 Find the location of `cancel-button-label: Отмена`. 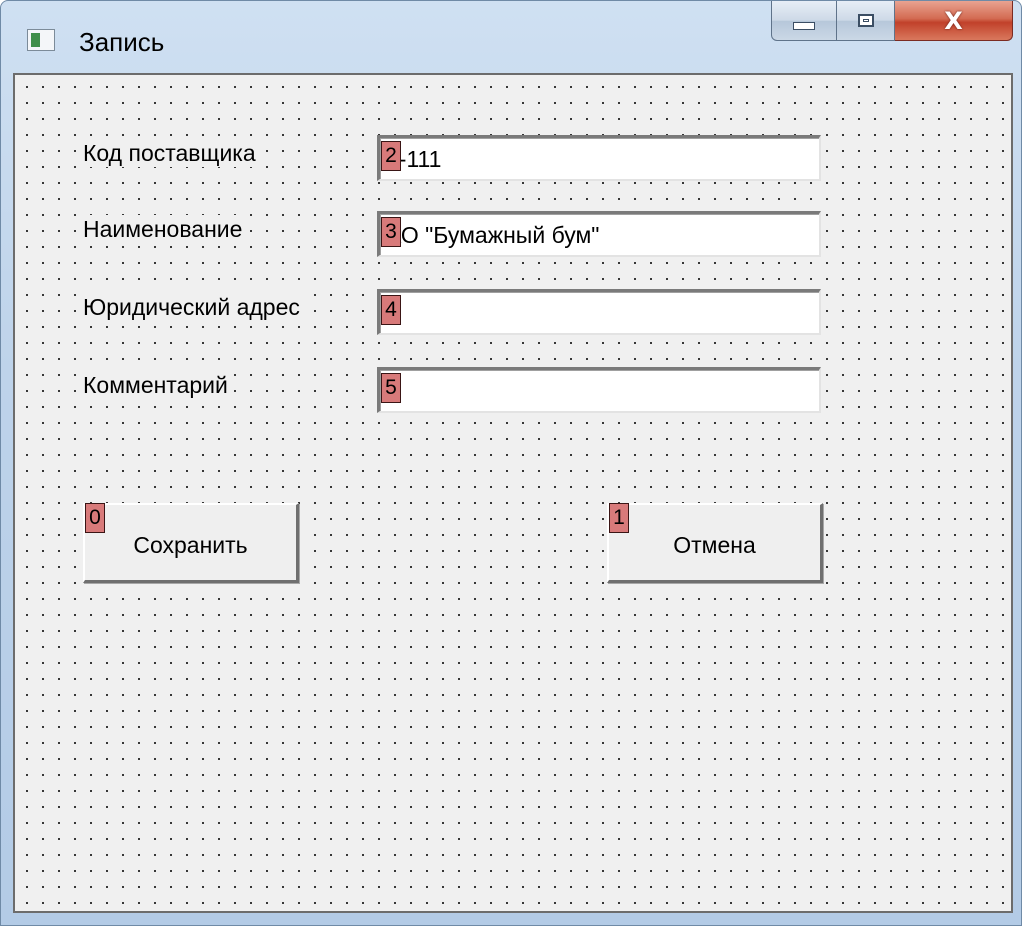

cancel-button-label: Отмена is located at coordinates (714, 545).